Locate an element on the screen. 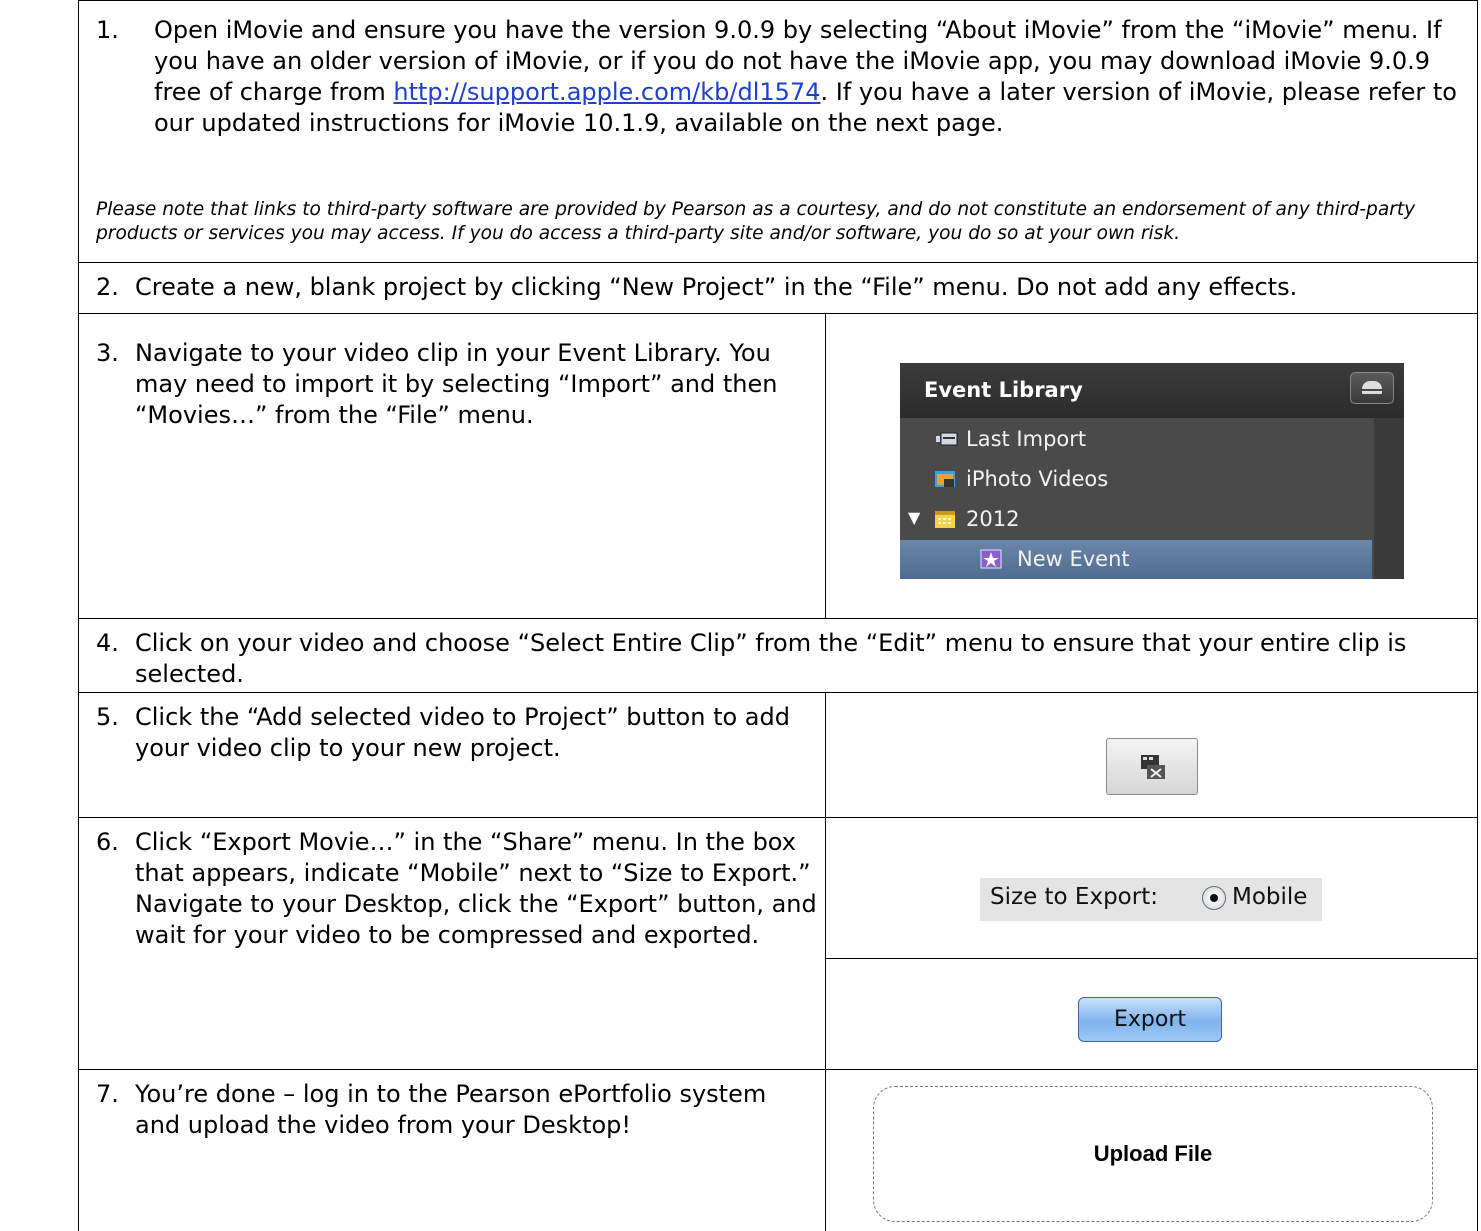 The height and width of the screenshot is (1231, 1481). mobile-radio is located at coordinates (1214, 898).